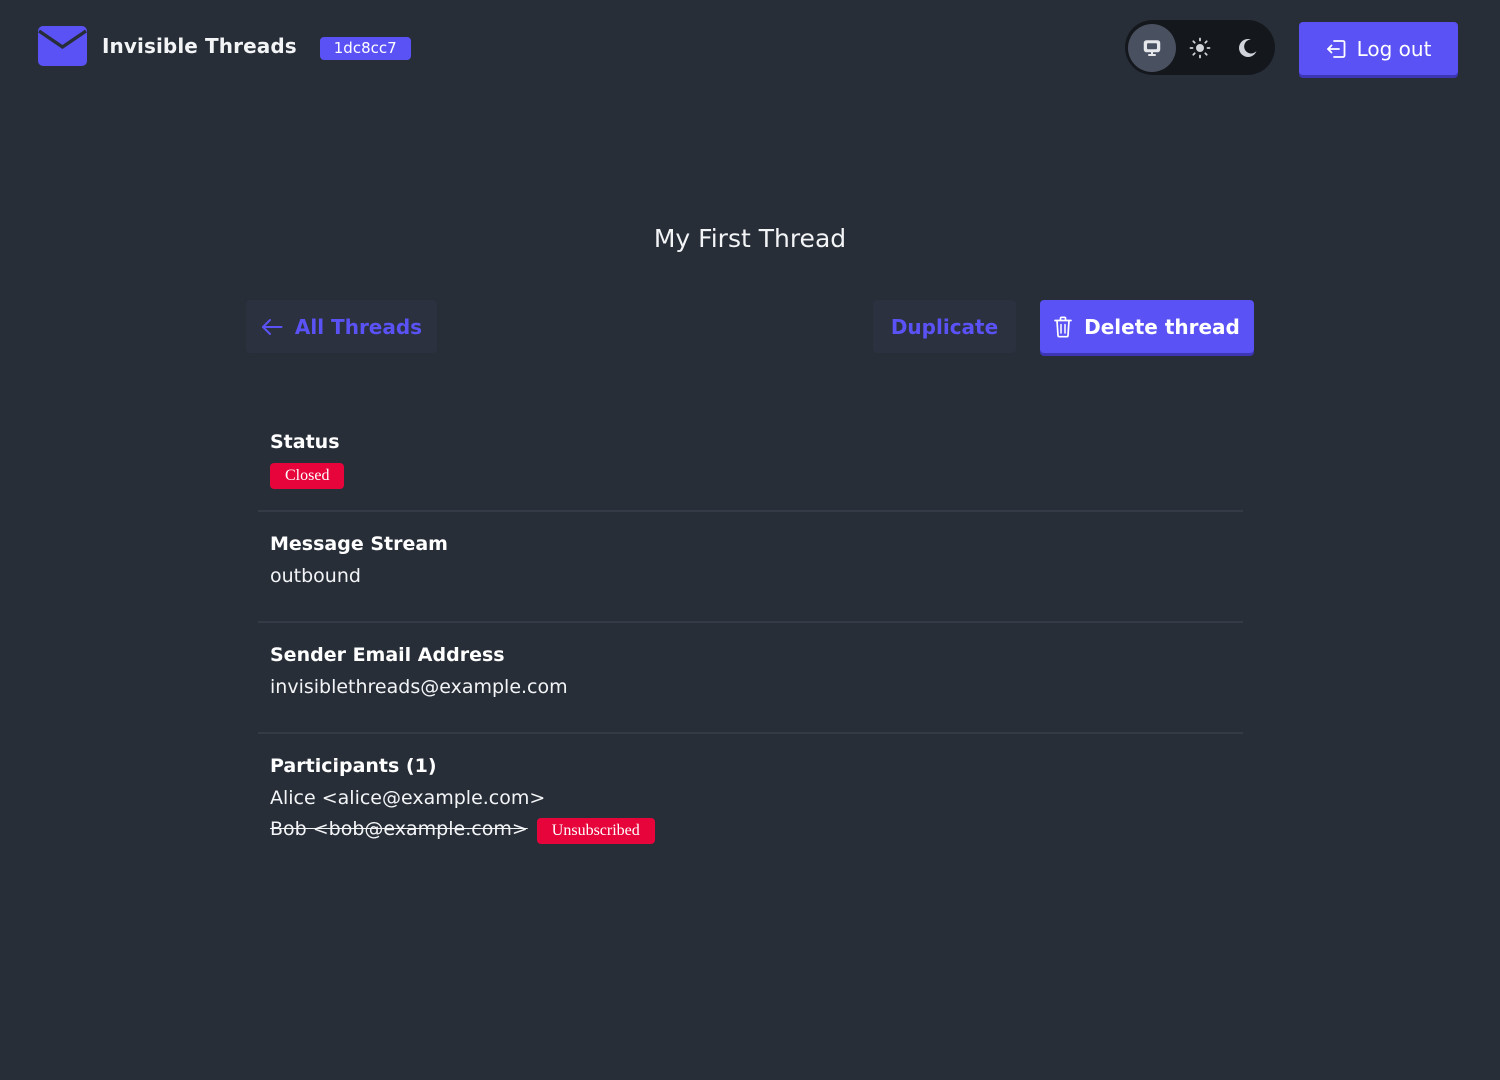 Image resolution: width=1500 pixels, height=1080 pixels. I want to click on sun-icon, so click(1200, 48).